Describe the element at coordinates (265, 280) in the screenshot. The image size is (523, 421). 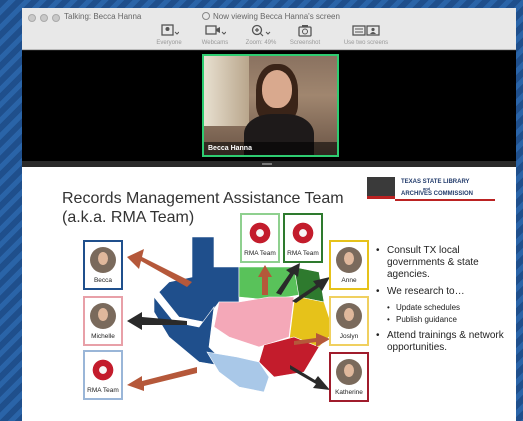
I see `arrow-to-rma-left` at that location.